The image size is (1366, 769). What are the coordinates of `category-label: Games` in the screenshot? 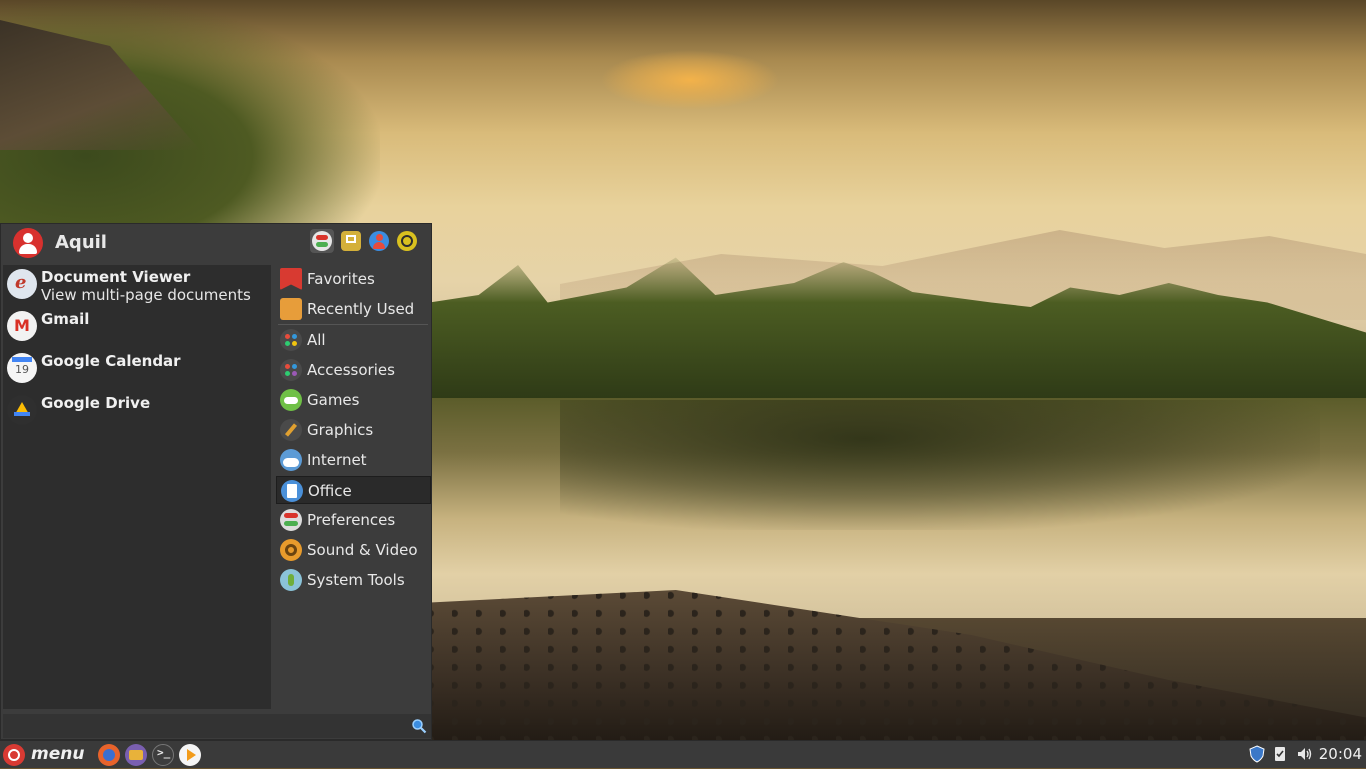 It's located at (333, 400).